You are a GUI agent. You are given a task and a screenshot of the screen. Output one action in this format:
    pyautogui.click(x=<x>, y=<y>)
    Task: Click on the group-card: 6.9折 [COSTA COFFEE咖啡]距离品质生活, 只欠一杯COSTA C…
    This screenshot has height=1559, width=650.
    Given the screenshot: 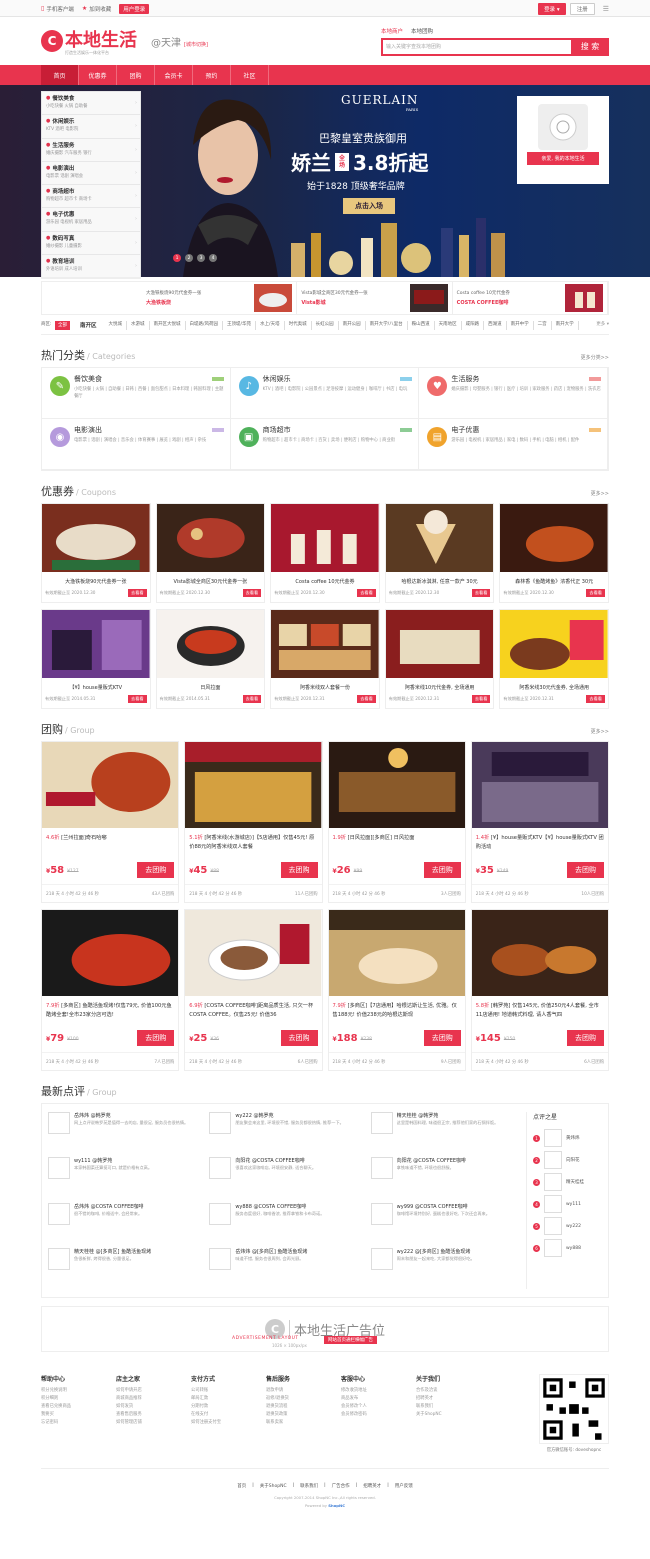 What is the action you would take?
    pyautogui.click(x=253, y=990)
    